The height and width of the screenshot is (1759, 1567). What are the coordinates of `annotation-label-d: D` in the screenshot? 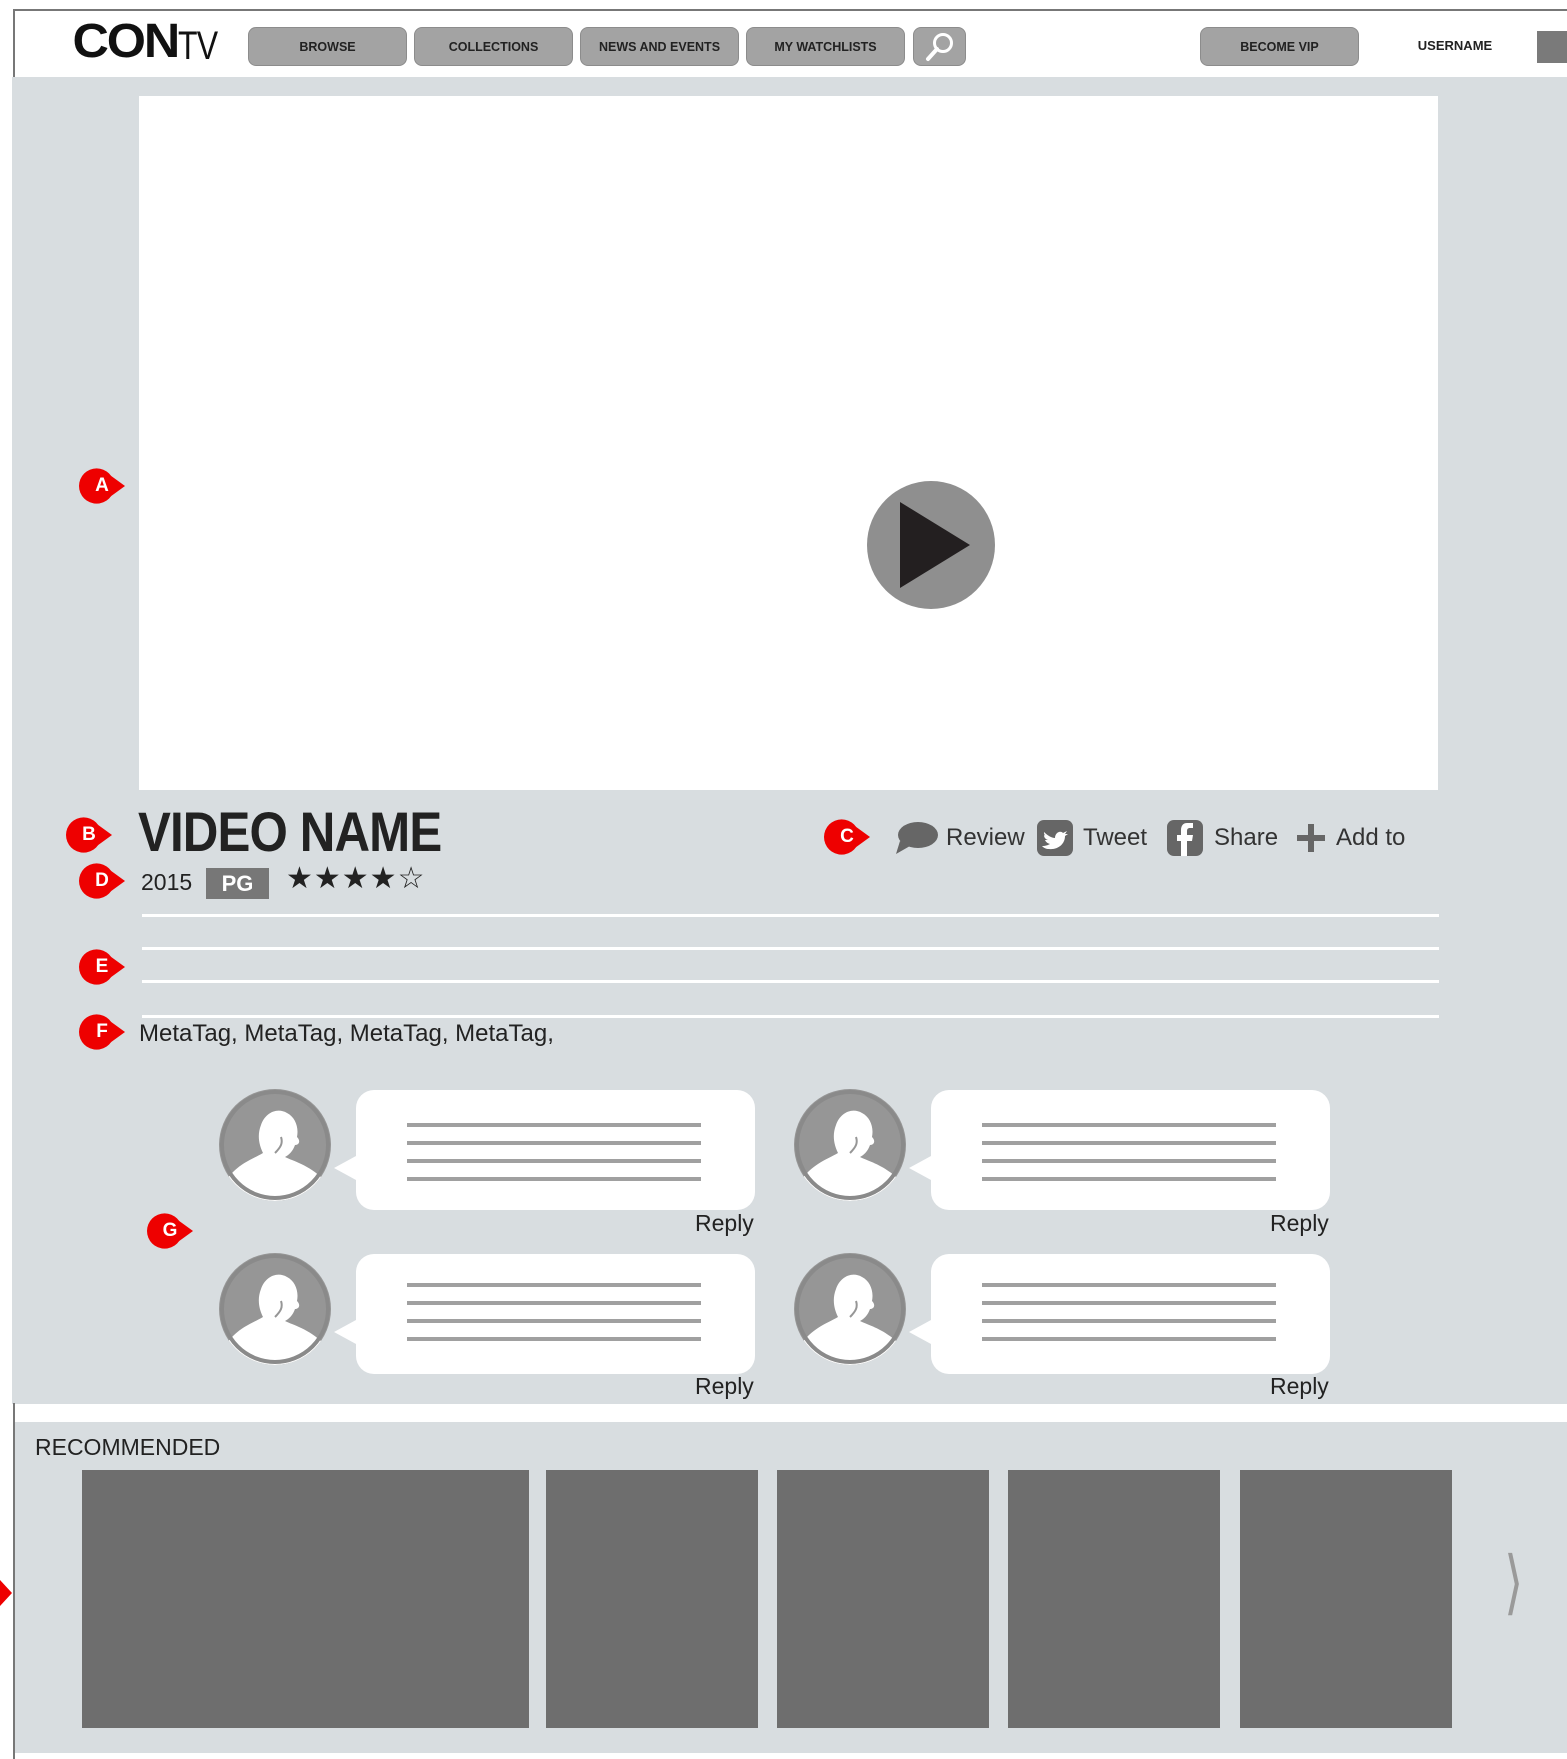 It's located at (102, 880).